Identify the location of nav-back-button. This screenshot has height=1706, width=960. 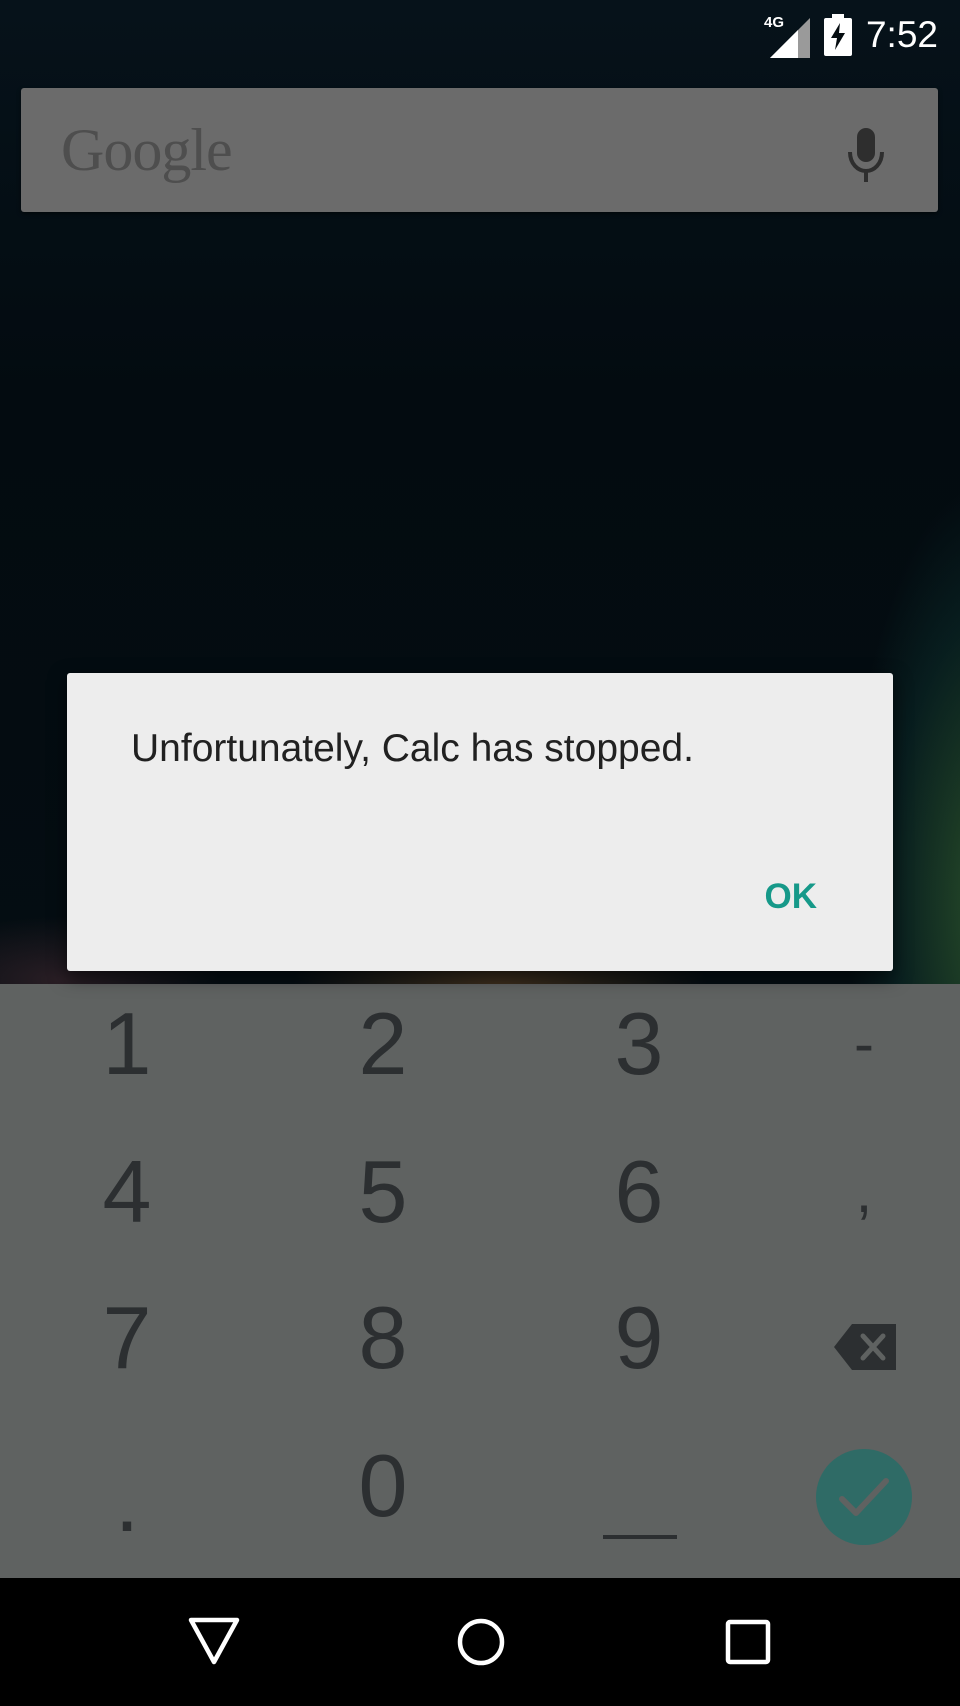
(213, 1642).